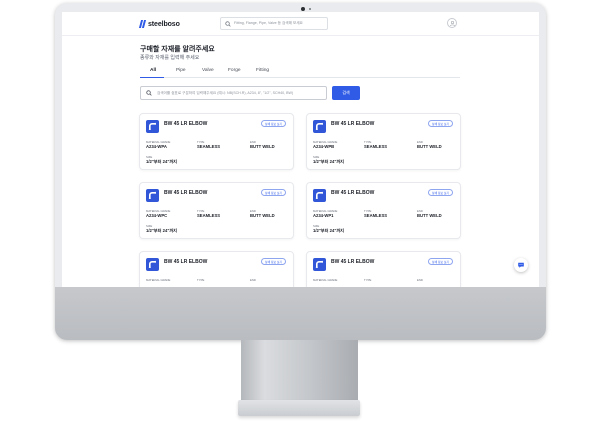  Describe the element at coordinates (299, 408) in the screenshot. I see `monitor-foot` at that location.